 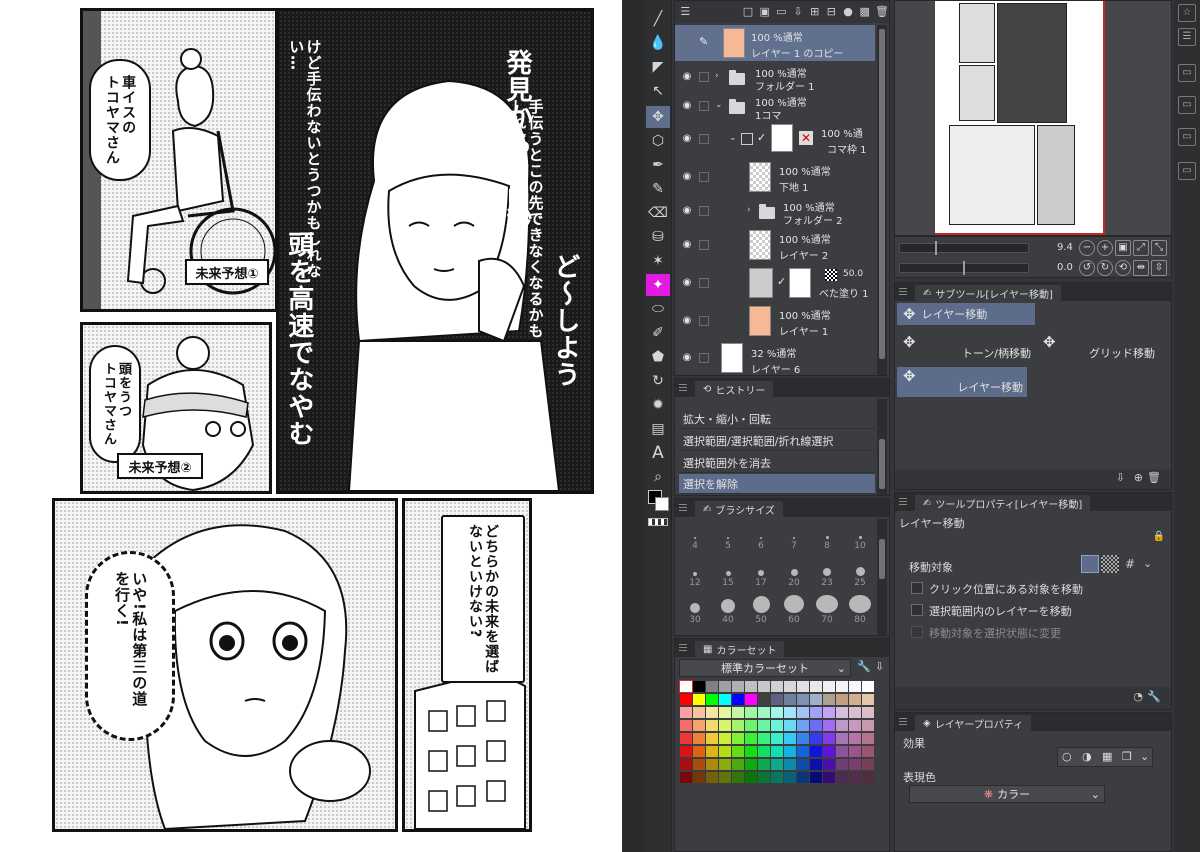 I want to click on brush-size-cell: 25, so click(x=860, y=573).